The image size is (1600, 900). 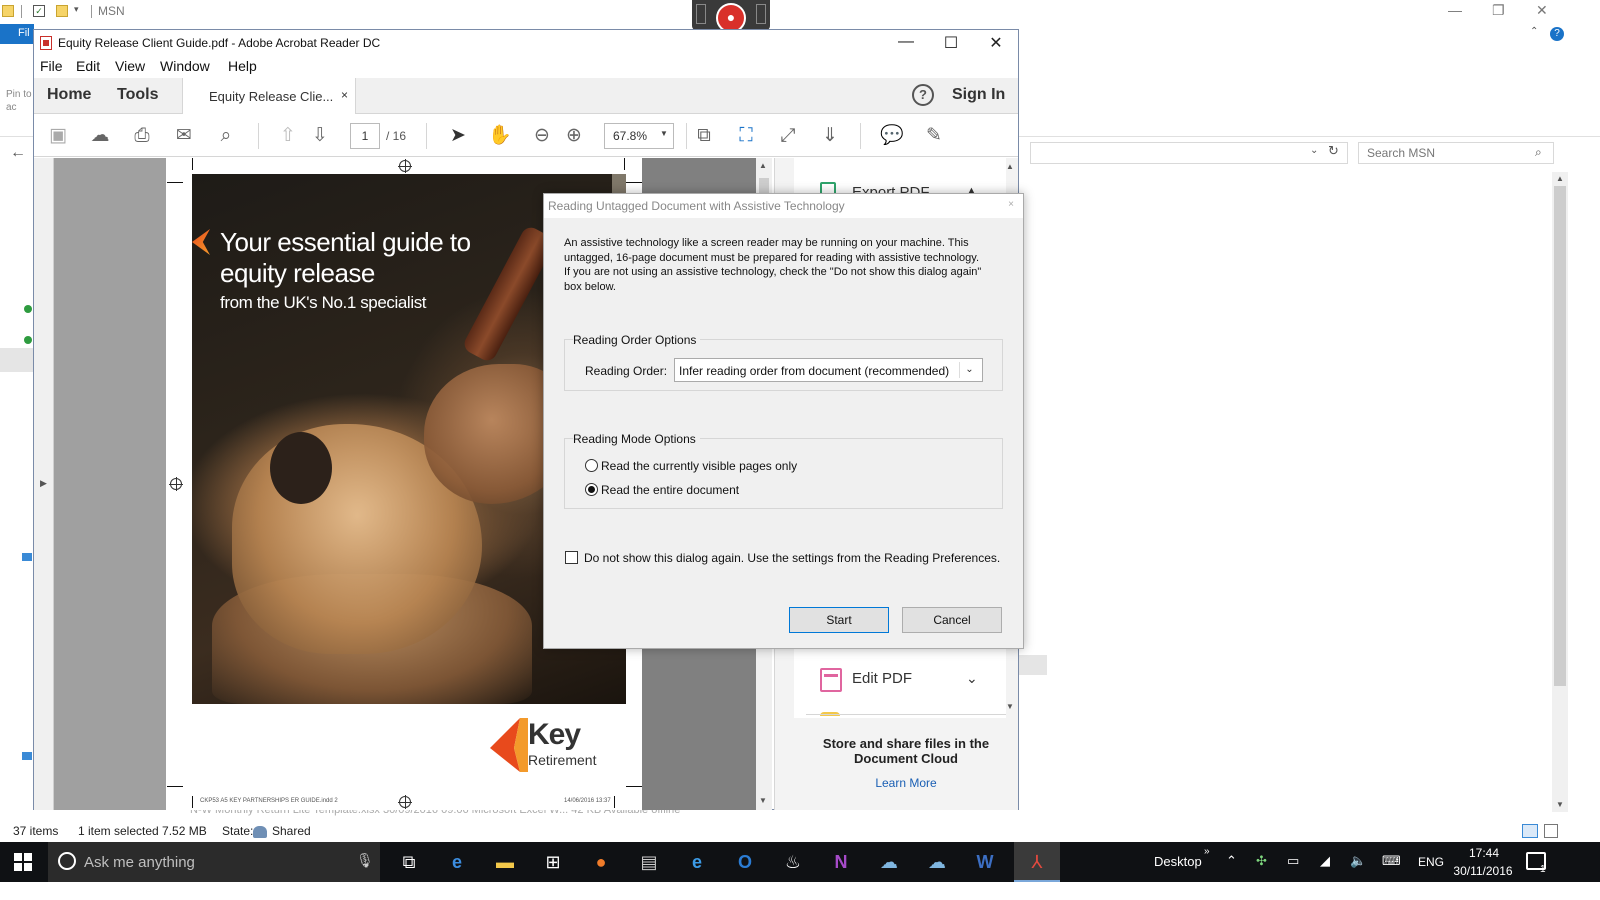 I want to click on find-search-icon: ⌕, so click(x=226, y=136).